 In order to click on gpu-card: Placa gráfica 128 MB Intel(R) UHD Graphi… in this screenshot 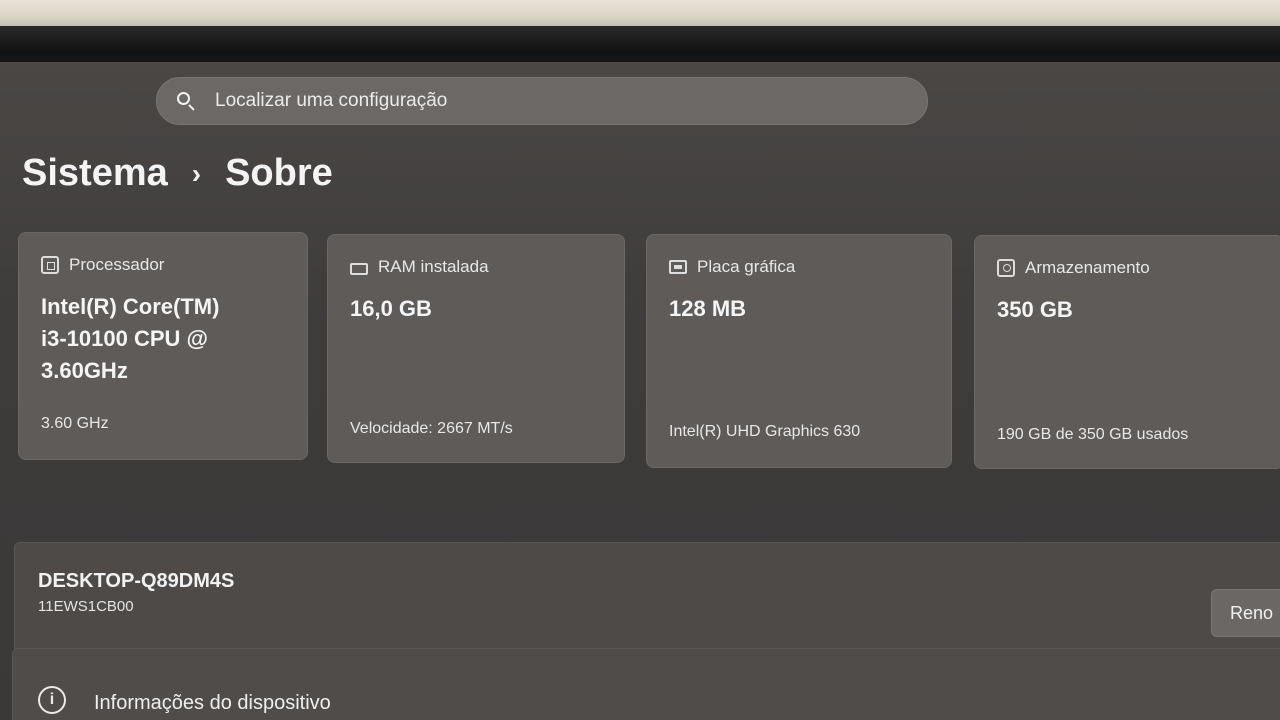, I will do `click(799, 351)`.